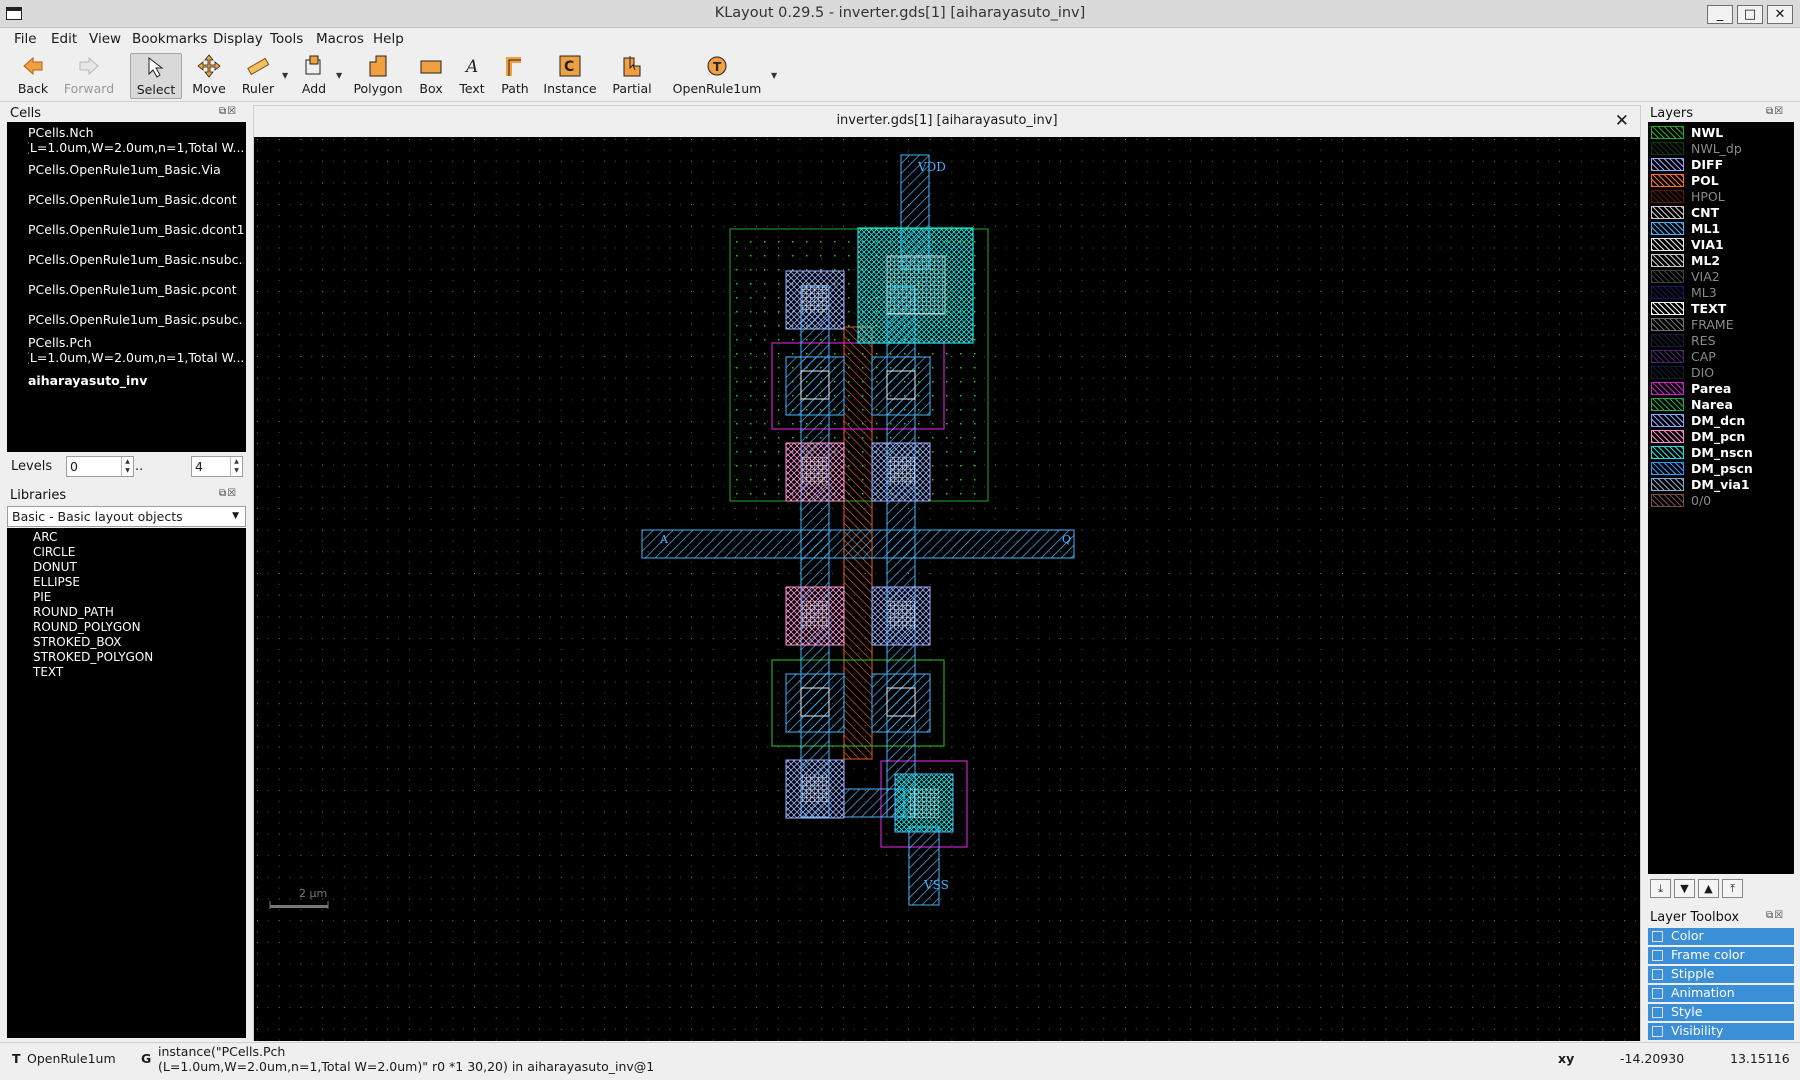 Image resolution: width=1800 pixels, height=1080 pixels. Describe the element at coordinates (136, 229) in the screenshot. I see `cell-item-dcont1: PCells.OpenRule1um_Basic.dcont1` at that location.